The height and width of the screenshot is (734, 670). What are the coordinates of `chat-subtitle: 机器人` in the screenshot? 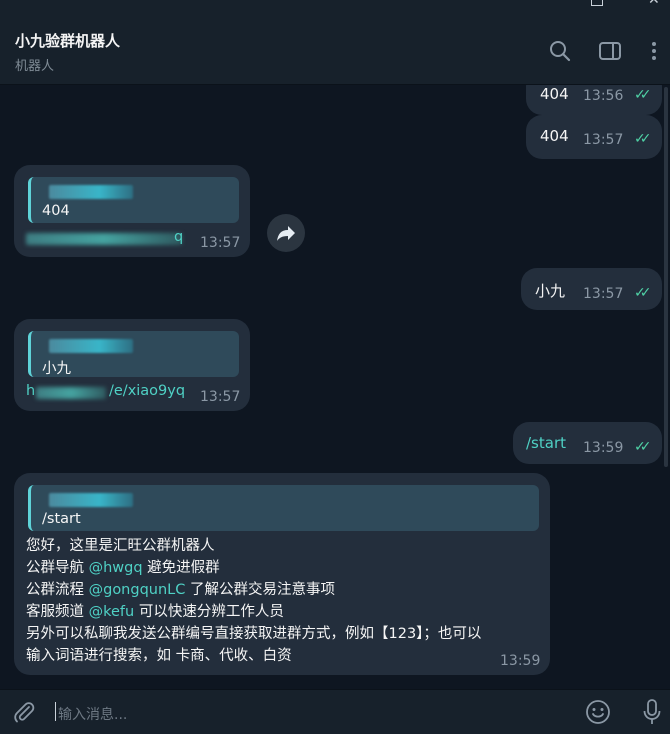 It's located at (35, 66).